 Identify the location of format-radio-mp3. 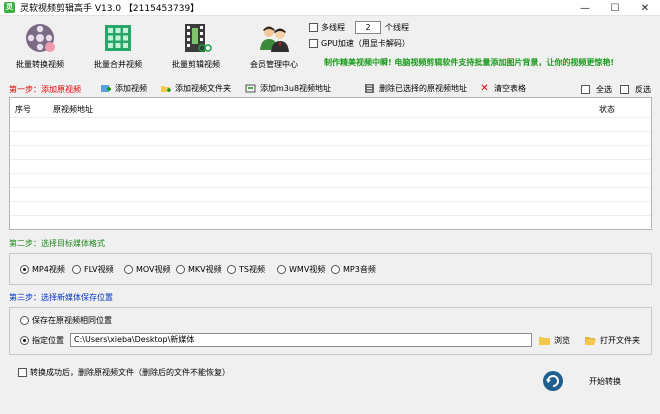
(335, 269).